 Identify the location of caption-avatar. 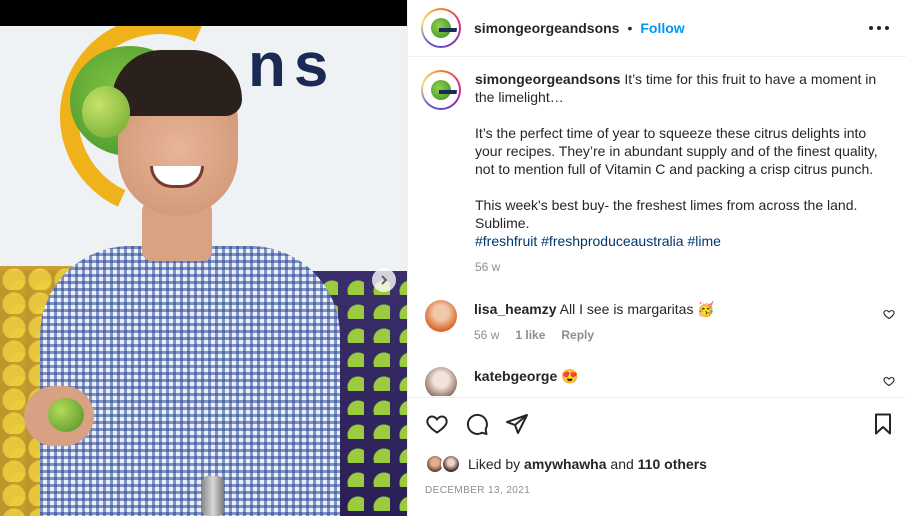
(441, 90).